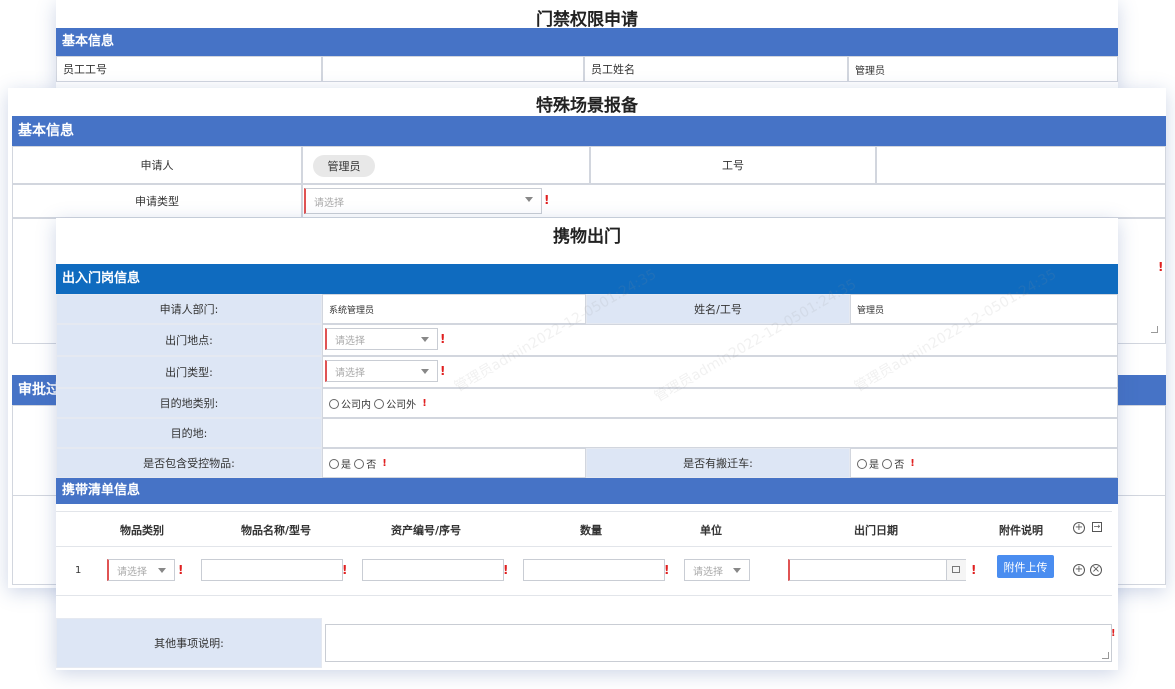 The width and height of the screenshot is (1175, 689). I want to click on applicant-value-cell: 管理员, so click(446, 165).